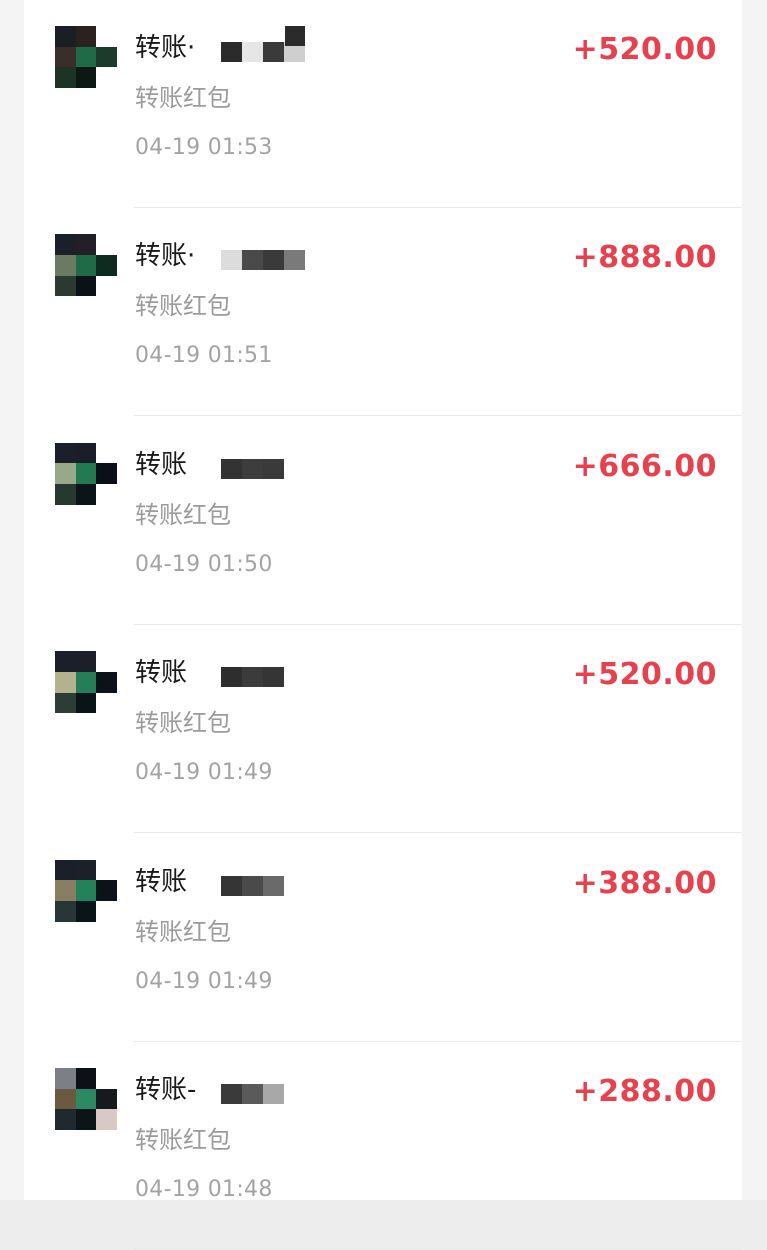 The width and height of the screenshot is (767, 1250). I want to click on transaction-time: 04-19 01:51, so click(204, 356).